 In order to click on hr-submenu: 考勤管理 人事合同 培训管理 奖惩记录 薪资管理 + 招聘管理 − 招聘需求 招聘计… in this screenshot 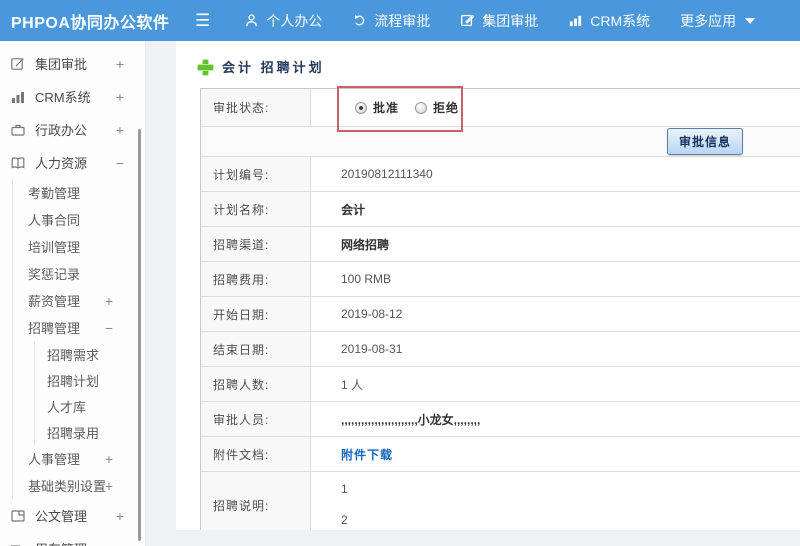, I will do `click(79, 339)`.